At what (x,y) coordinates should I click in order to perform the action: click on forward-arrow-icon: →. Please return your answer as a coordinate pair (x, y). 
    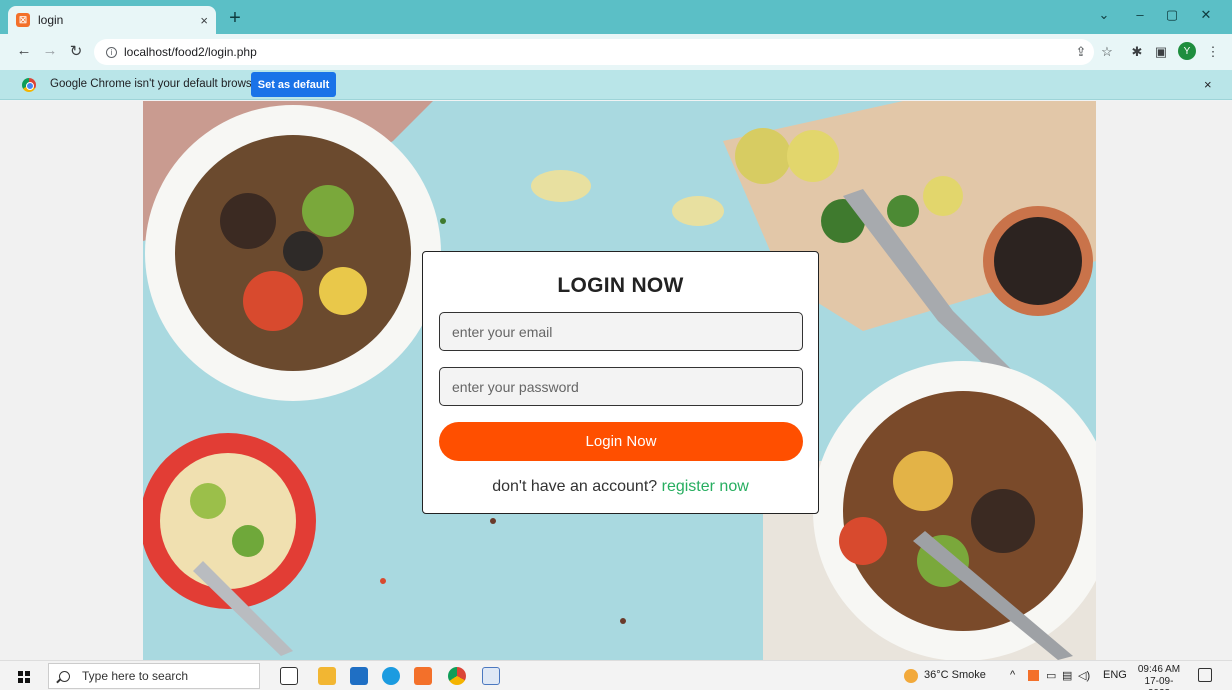
    Looking at the image, I should click on (50, 50).